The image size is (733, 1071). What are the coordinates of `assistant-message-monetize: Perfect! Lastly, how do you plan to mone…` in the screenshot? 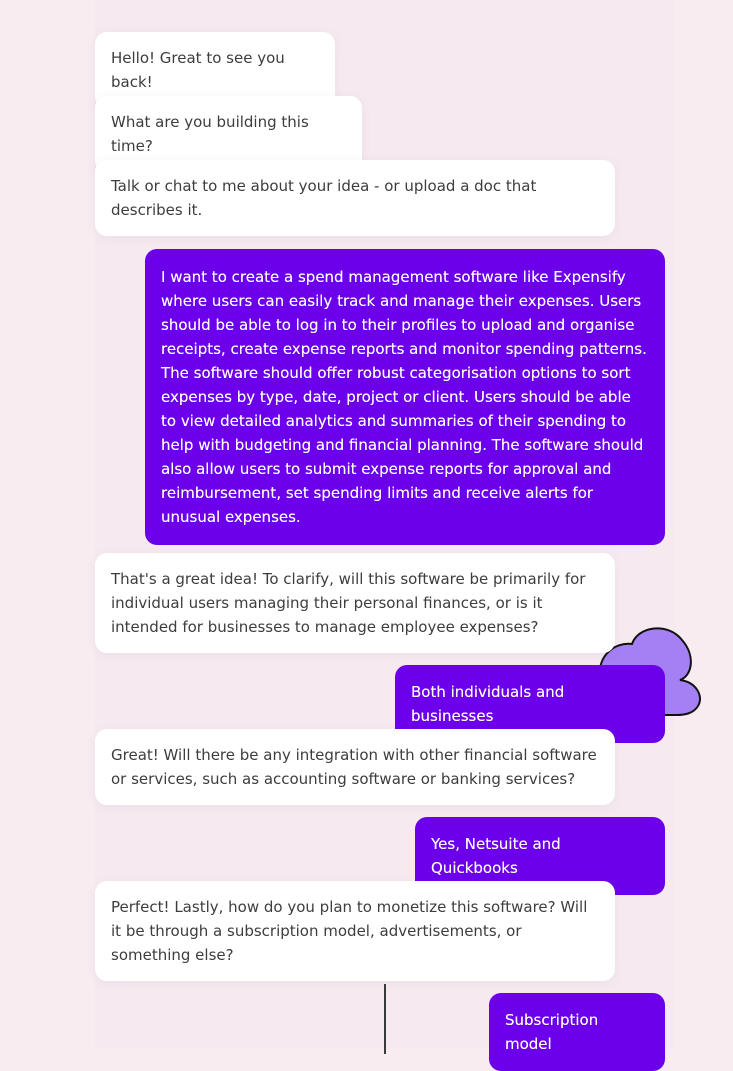 It's located at (355, 931).